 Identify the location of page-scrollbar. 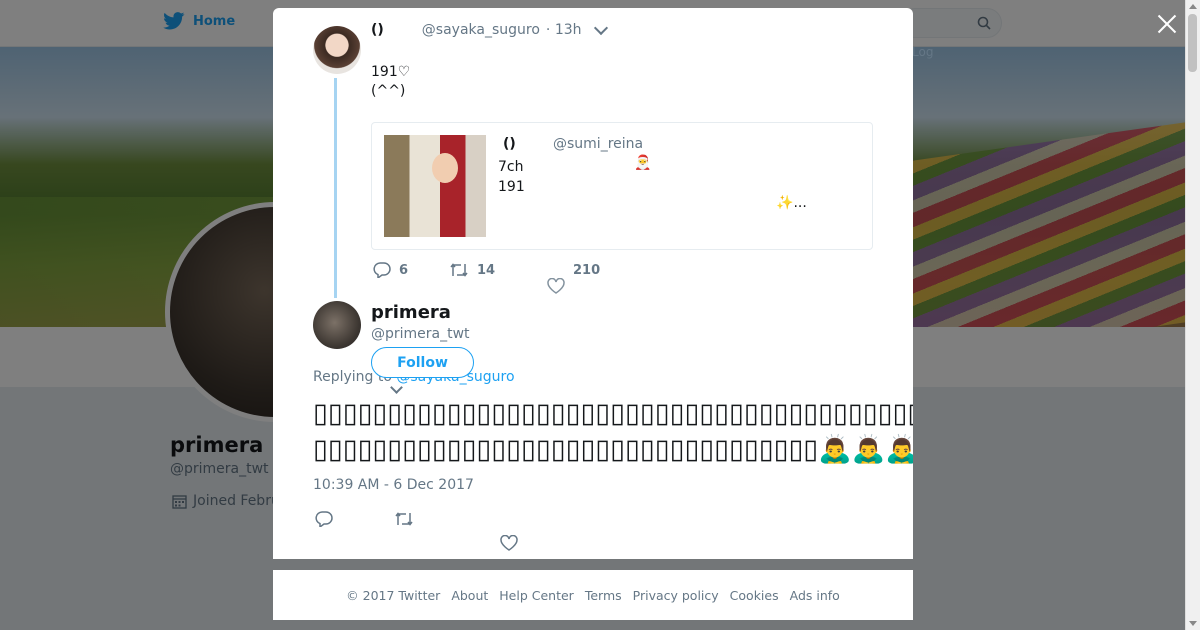
(1192, 315).